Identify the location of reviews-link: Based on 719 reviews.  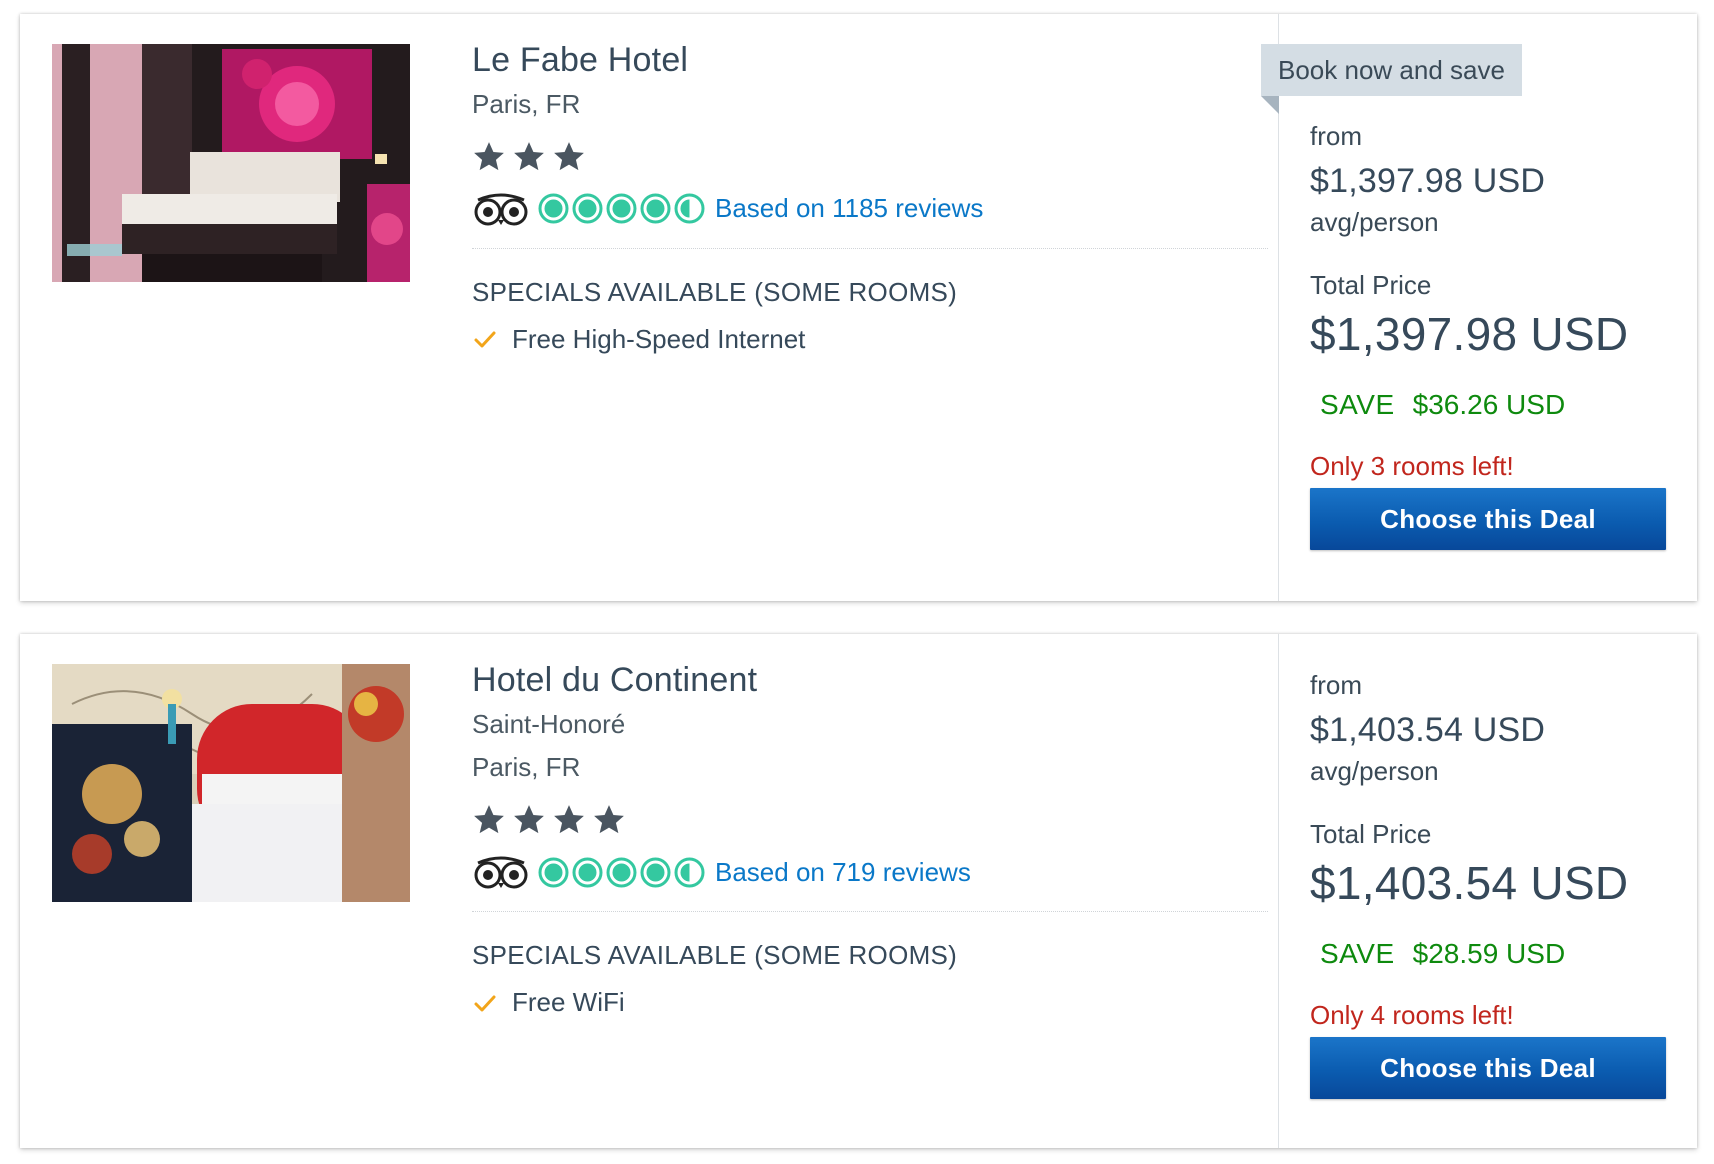
(843, 872).